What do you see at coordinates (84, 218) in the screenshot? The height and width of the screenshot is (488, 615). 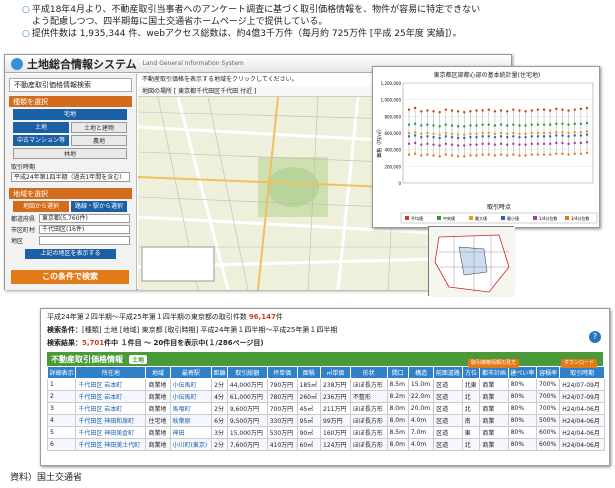 I see `pref-select: 東京都(5,760件)` at bounding box center [84, 218].